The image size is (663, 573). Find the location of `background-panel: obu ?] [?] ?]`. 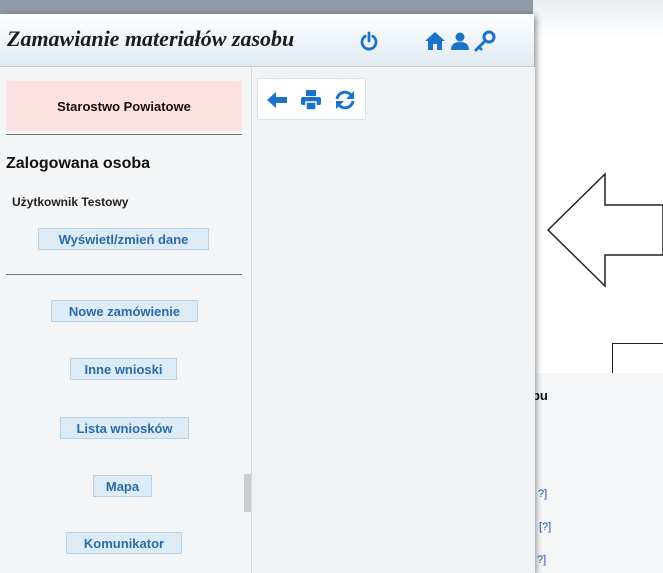

background-panel: obu ?] [?] ?] is located at coordinates (591, 473).